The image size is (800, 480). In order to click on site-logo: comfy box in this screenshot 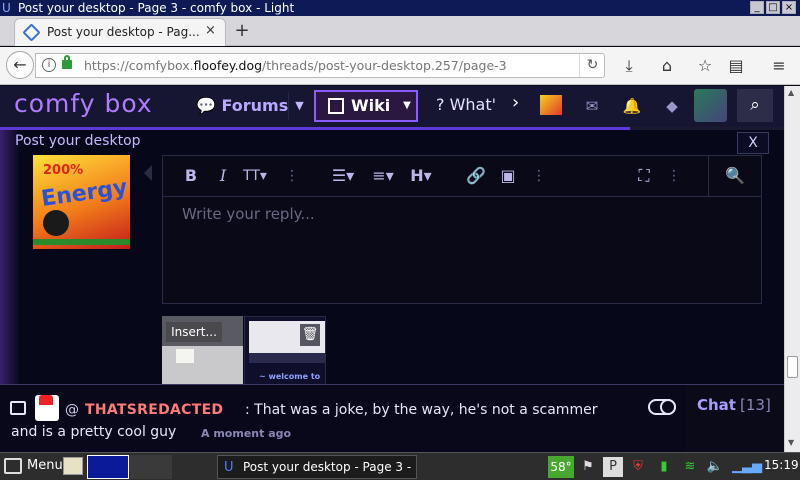, I will do `click(83, 103)`.